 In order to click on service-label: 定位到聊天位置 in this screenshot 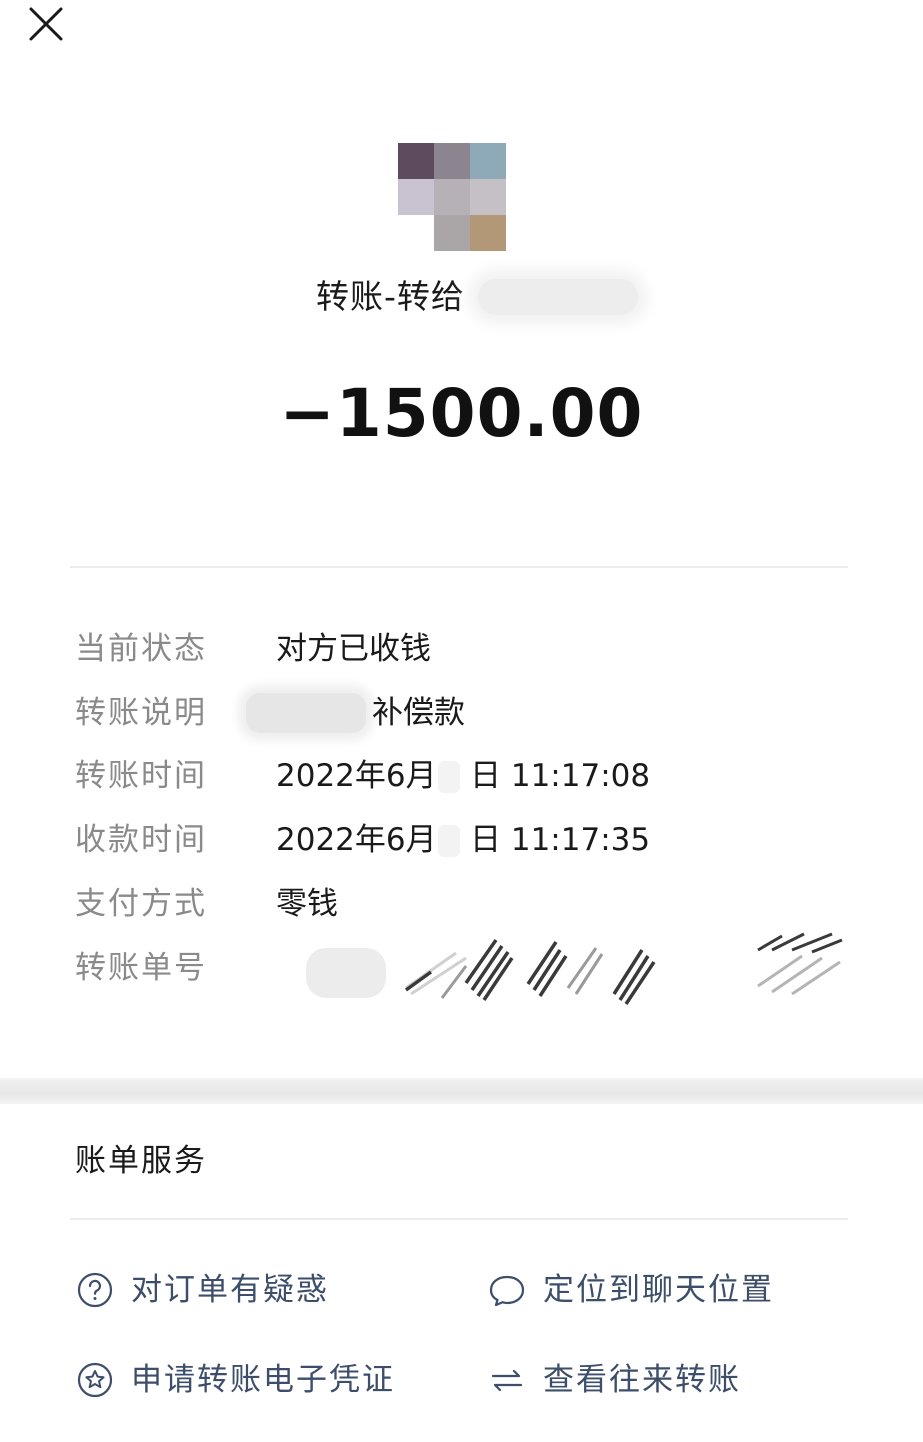, I will do `click(658, 1290)`.